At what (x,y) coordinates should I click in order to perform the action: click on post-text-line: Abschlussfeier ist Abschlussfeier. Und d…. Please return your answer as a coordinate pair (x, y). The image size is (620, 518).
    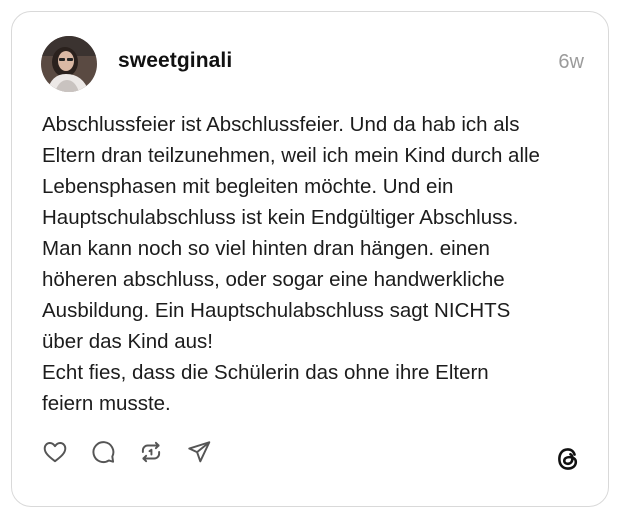
    Looking at the image, I should click on (281, 124).